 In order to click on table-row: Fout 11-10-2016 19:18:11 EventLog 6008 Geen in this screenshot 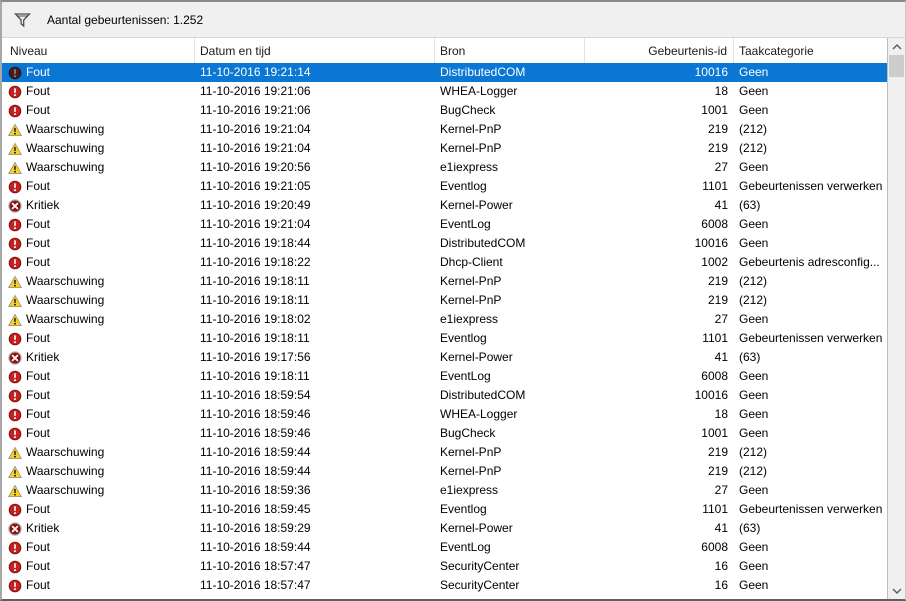, I will do `click(444, 376)`.